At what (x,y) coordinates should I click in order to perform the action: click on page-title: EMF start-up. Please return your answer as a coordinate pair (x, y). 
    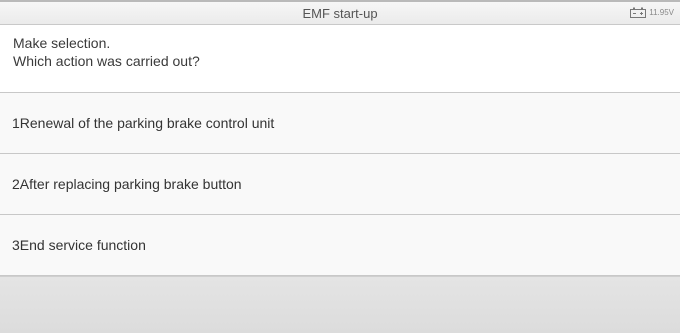
    Looking at the image, I should click on (340, 13).